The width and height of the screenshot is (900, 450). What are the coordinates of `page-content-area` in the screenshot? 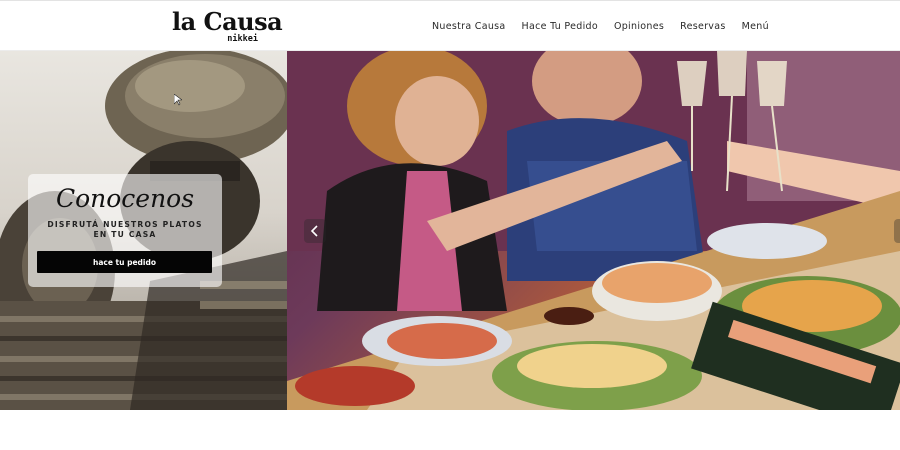 It's located at (450, 430).